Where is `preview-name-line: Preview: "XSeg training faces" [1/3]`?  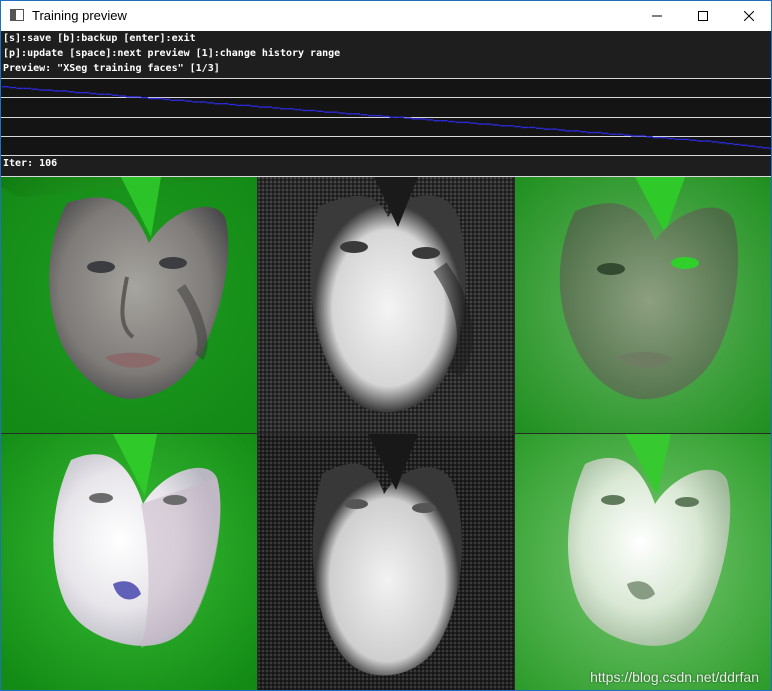 preview-name-line: Preview: "XSeg training faces" [1/3] is located at coordinates (111, 68).